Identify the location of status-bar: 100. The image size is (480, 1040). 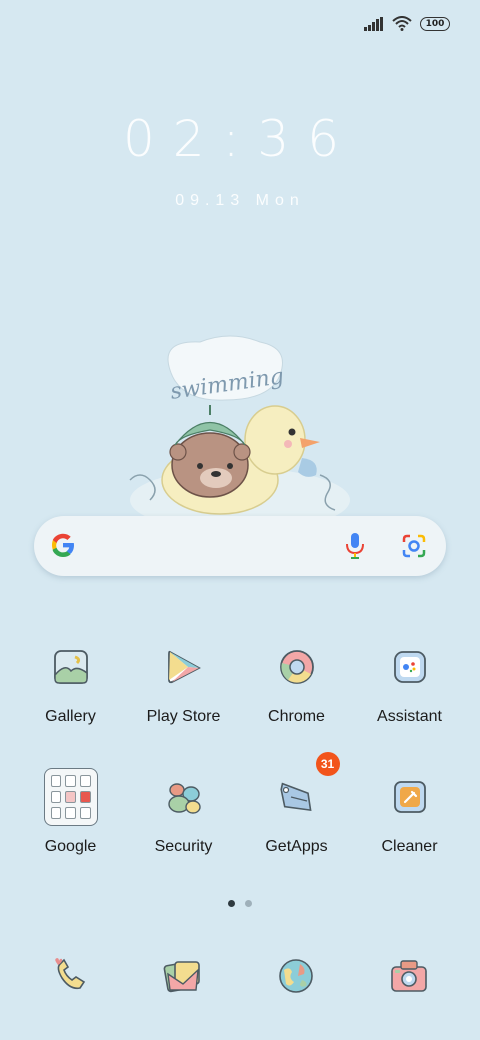
(407, 23).